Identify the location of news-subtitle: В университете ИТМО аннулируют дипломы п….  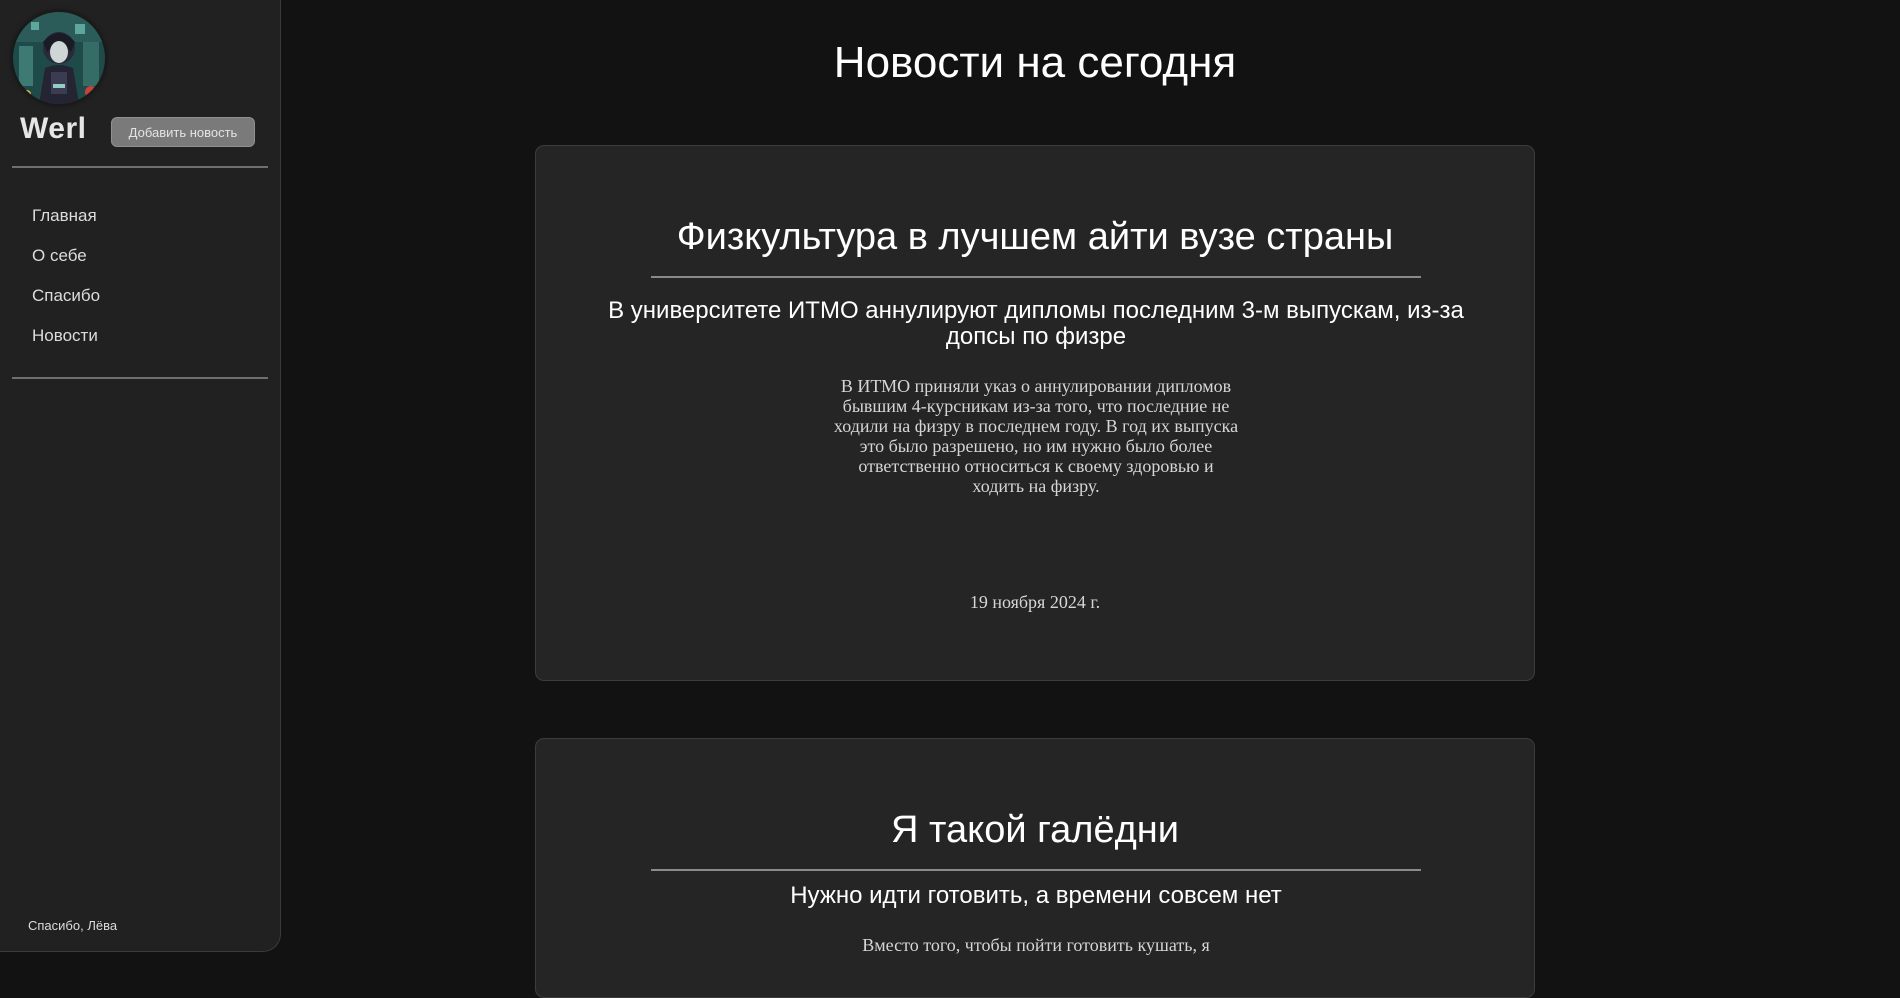
(1036, 323).